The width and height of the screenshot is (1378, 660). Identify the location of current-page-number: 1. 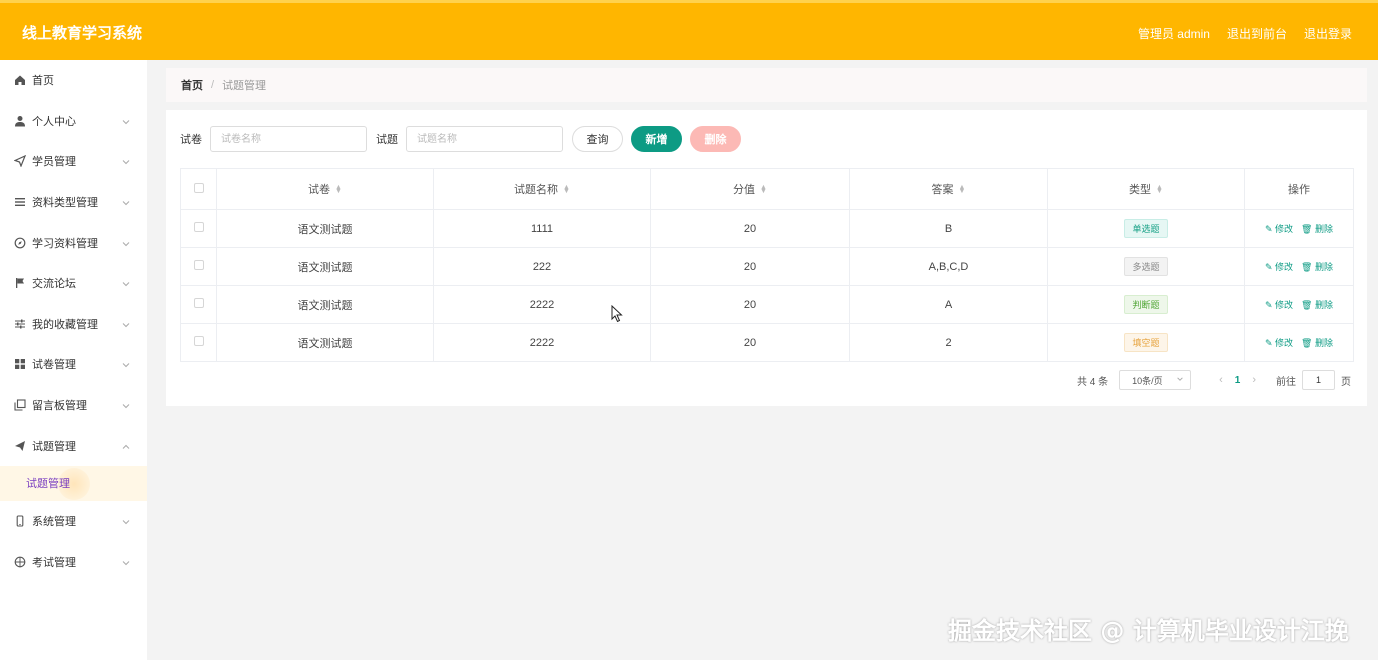
(1238, 380).